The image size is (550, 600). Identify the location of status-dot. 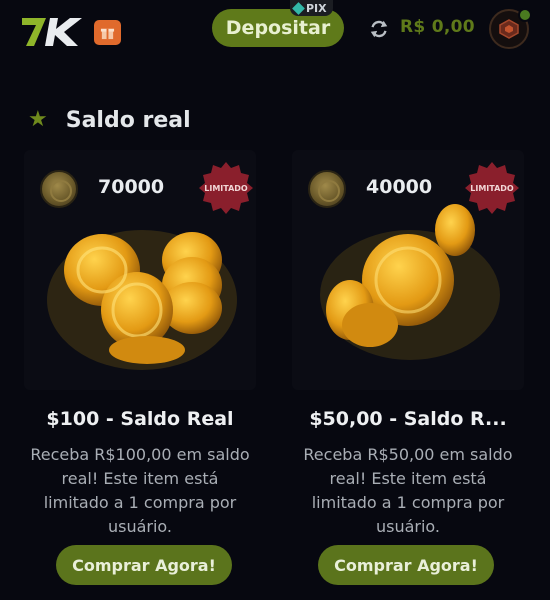
(525, 15).